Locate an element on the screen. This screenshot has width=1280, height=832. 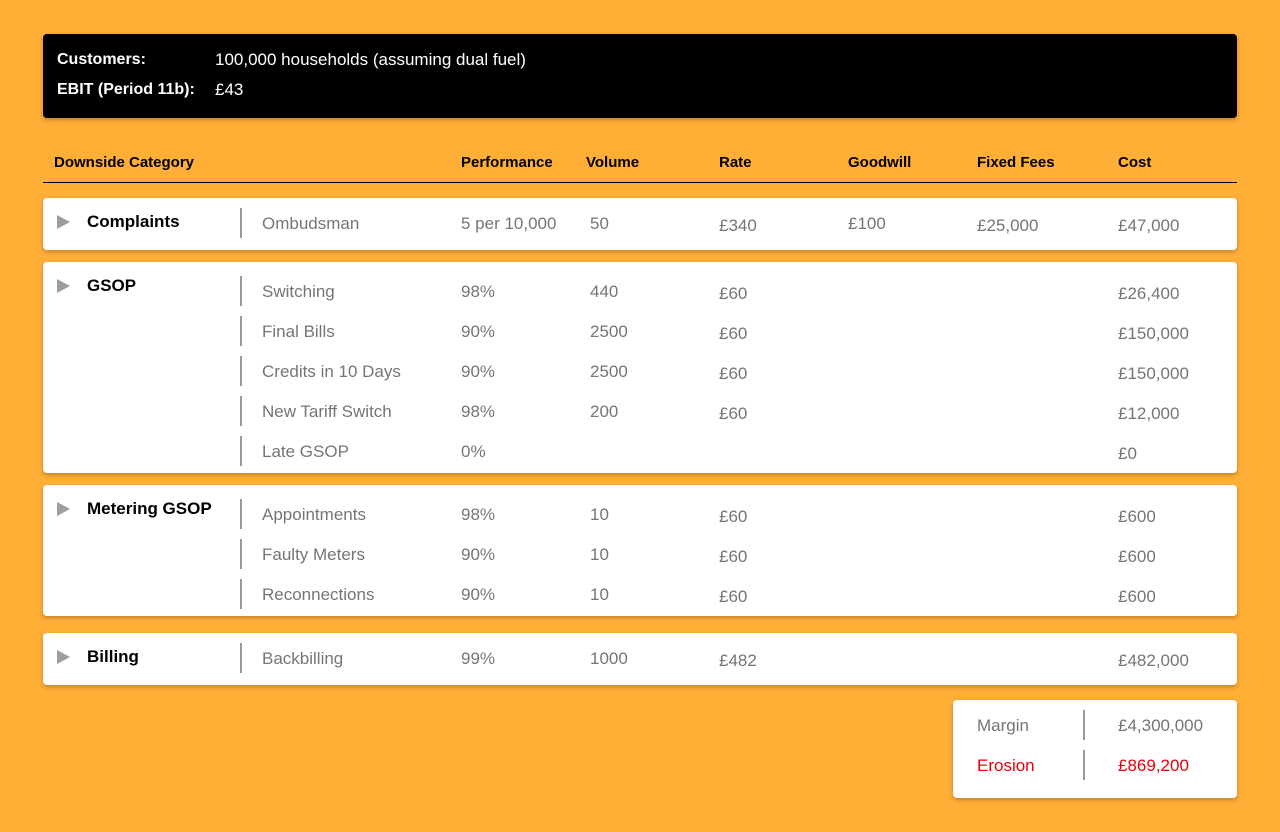
cell-subcategory: Late GSOP is located at coordinates (305, 451).